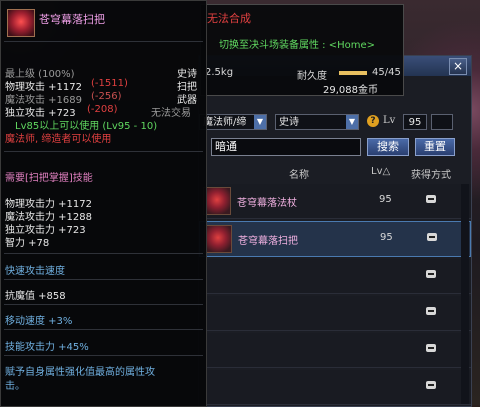  What do you see at coordinates (297, 45) in the screenshot?
I see `switch-pvp-hint: 切换至决斗场装备属性 : <Home>` at bounding box center [297, 45].